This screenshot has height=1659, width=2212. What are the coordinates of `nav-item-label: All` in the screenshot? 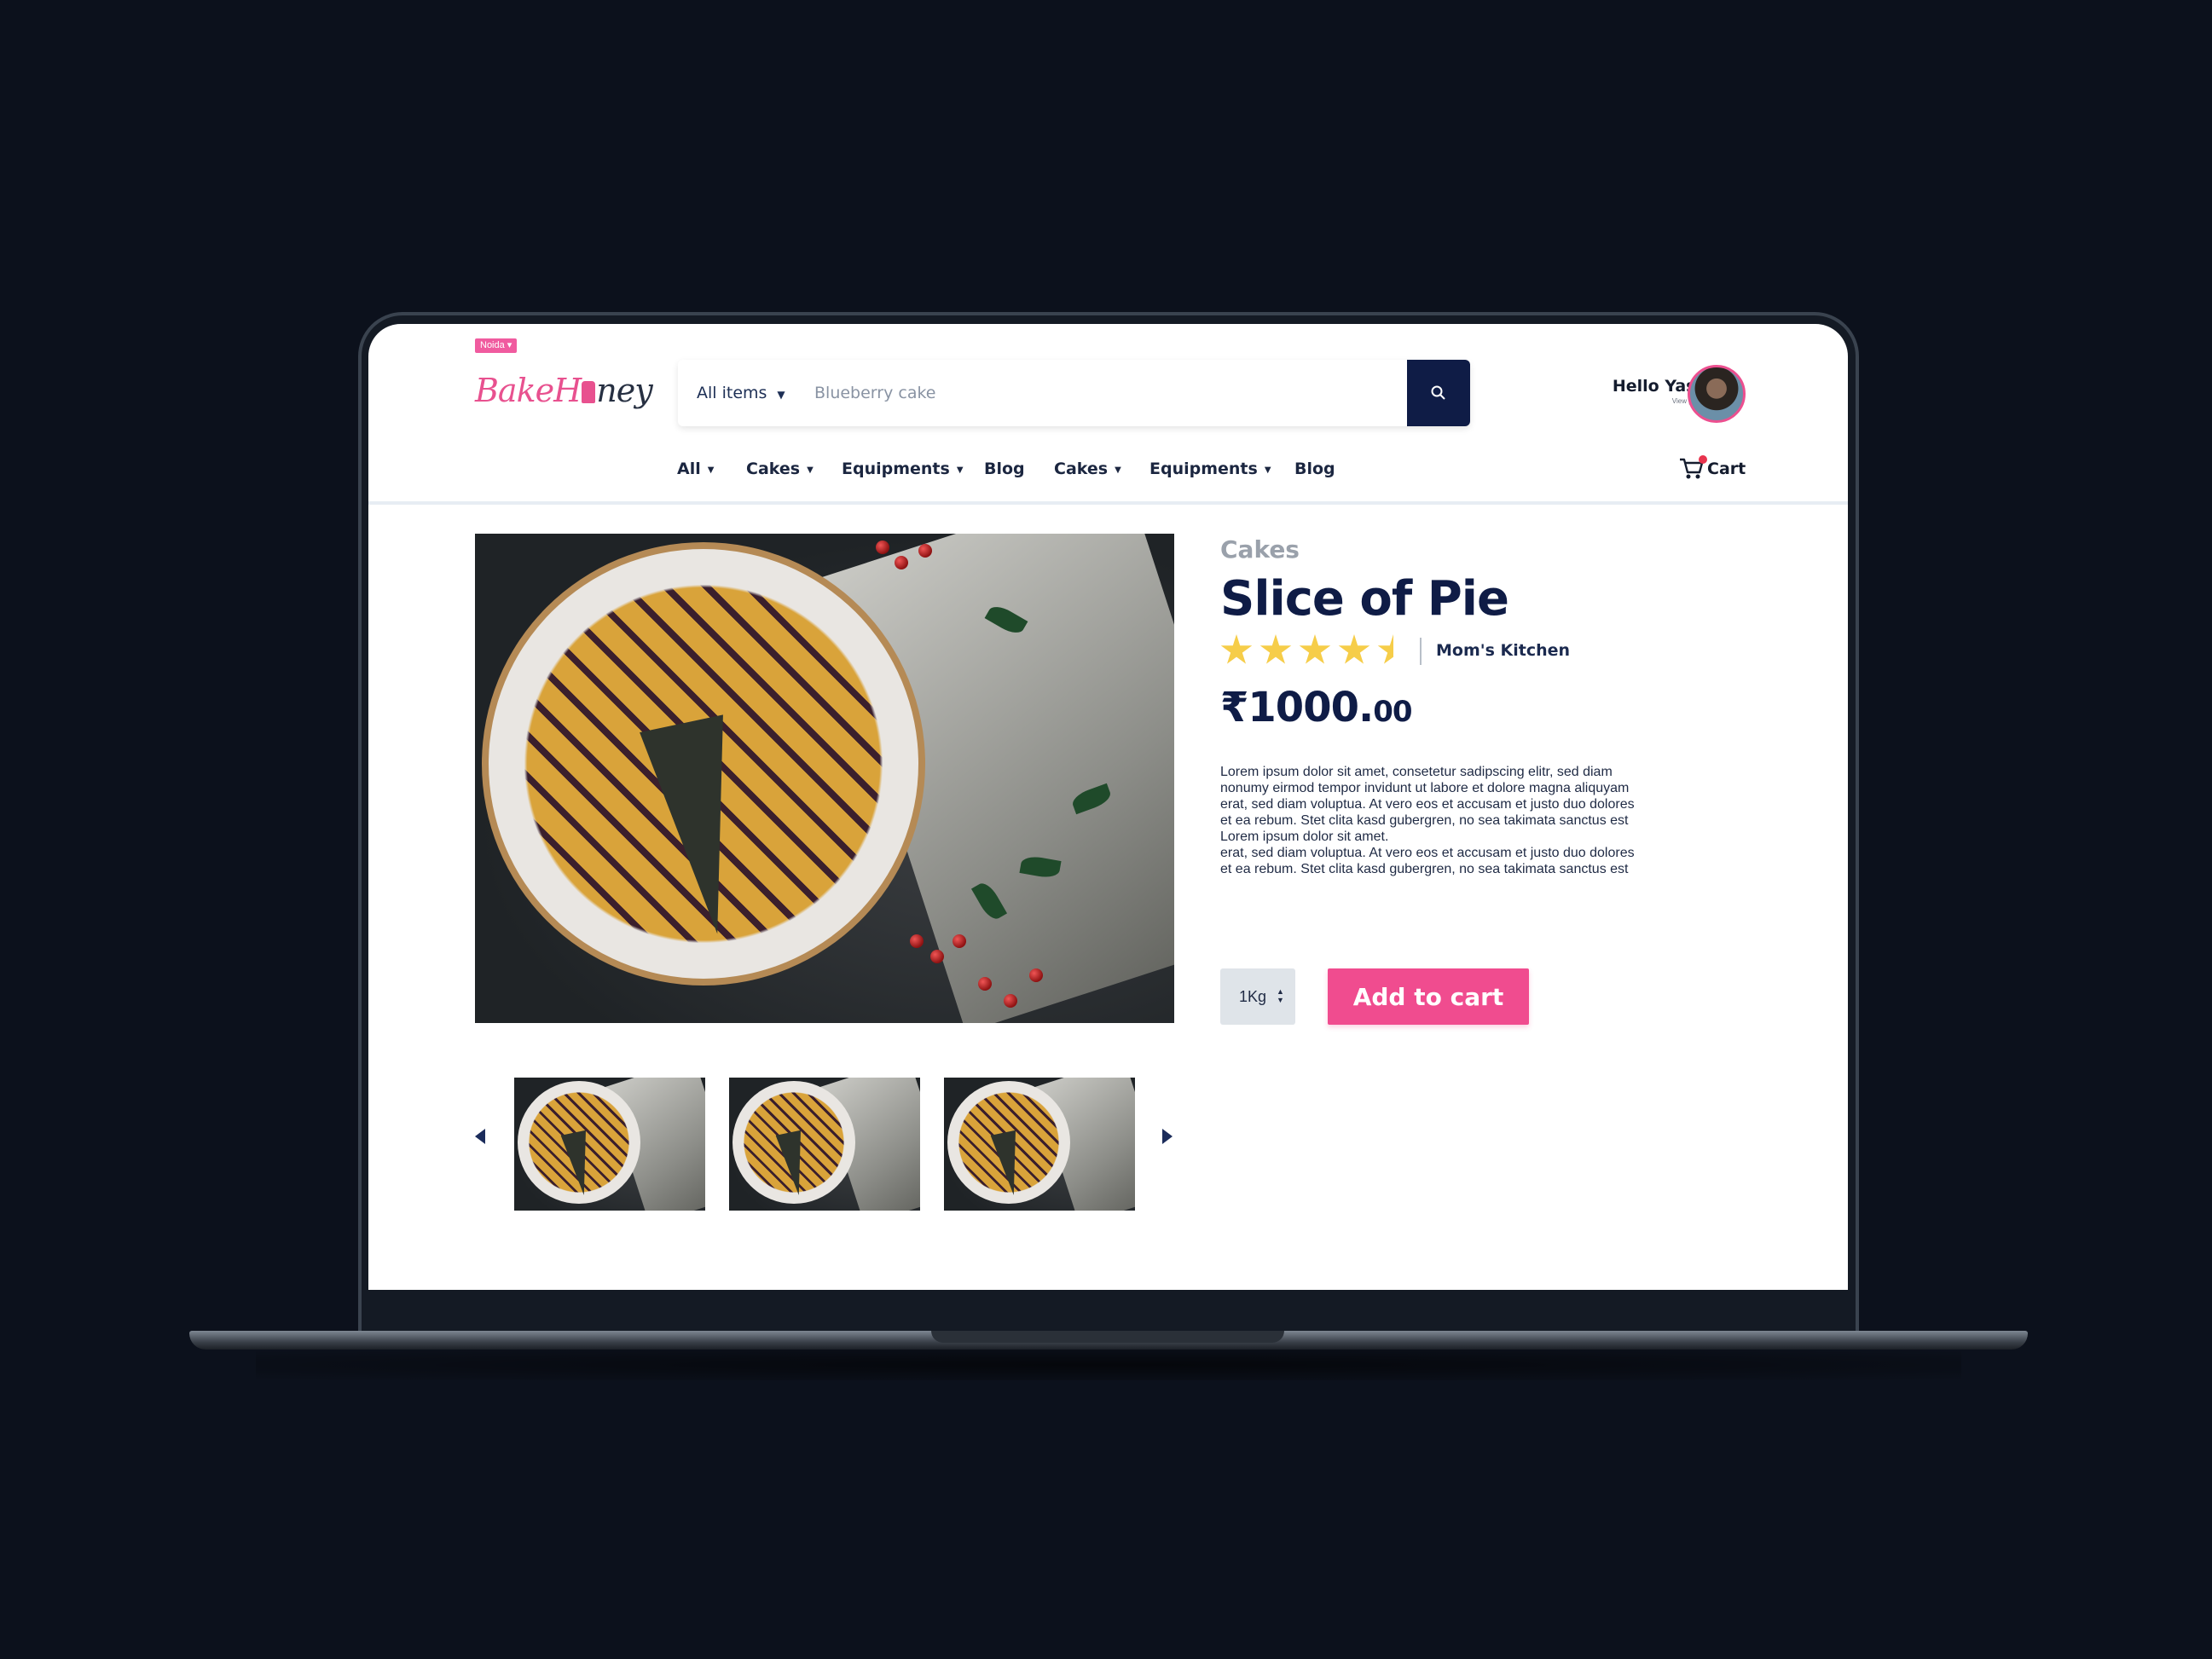 It's located at (689, 469).